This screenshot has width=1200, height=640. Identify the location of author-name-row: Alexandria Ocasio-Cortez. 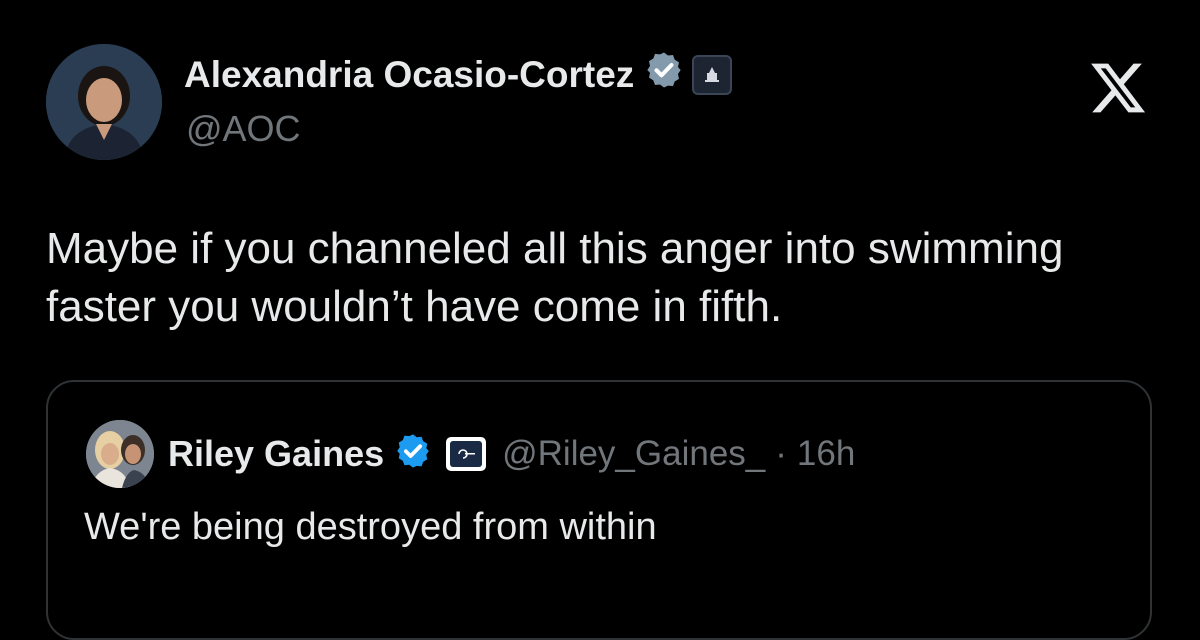
(458, 74).